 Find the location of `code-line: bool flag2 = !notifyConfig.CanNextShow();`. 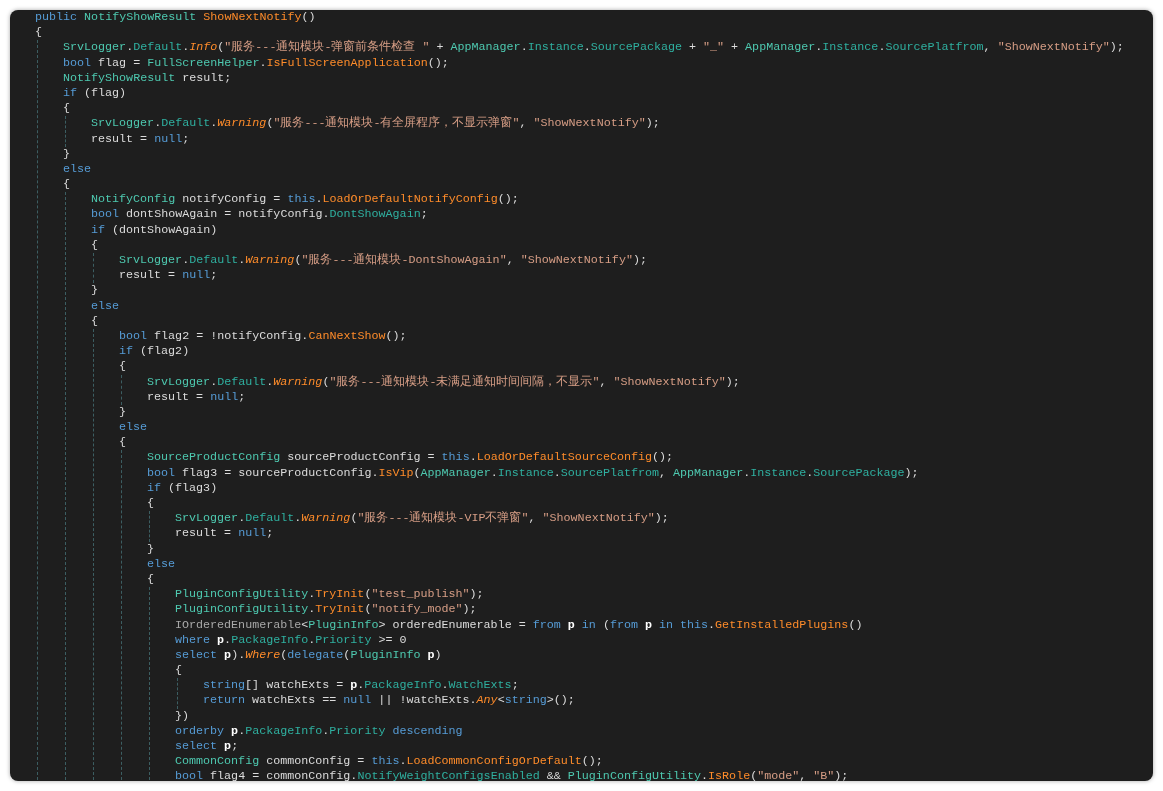

code-line: bool flag2 = !notifyConfig.CanNextShow(); is located at coordinates (263, 336).